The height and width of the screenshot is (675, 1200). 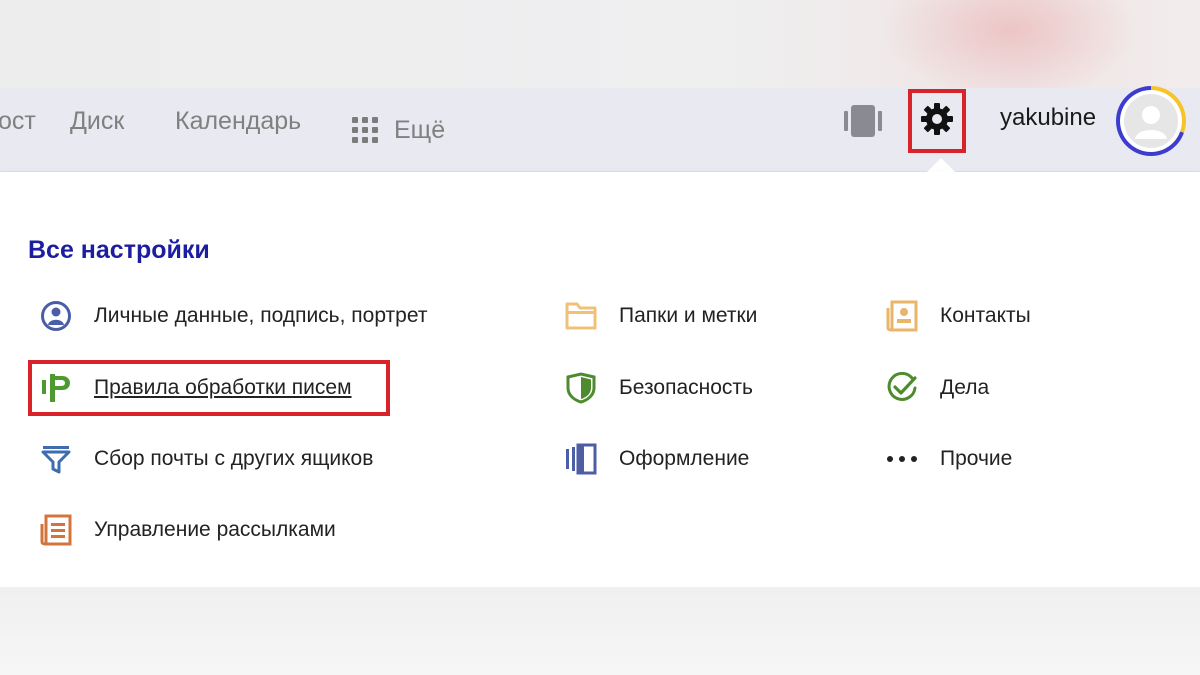 I want to click on settings-item-label: Правила обработки писем, so click(x=223, y=387).